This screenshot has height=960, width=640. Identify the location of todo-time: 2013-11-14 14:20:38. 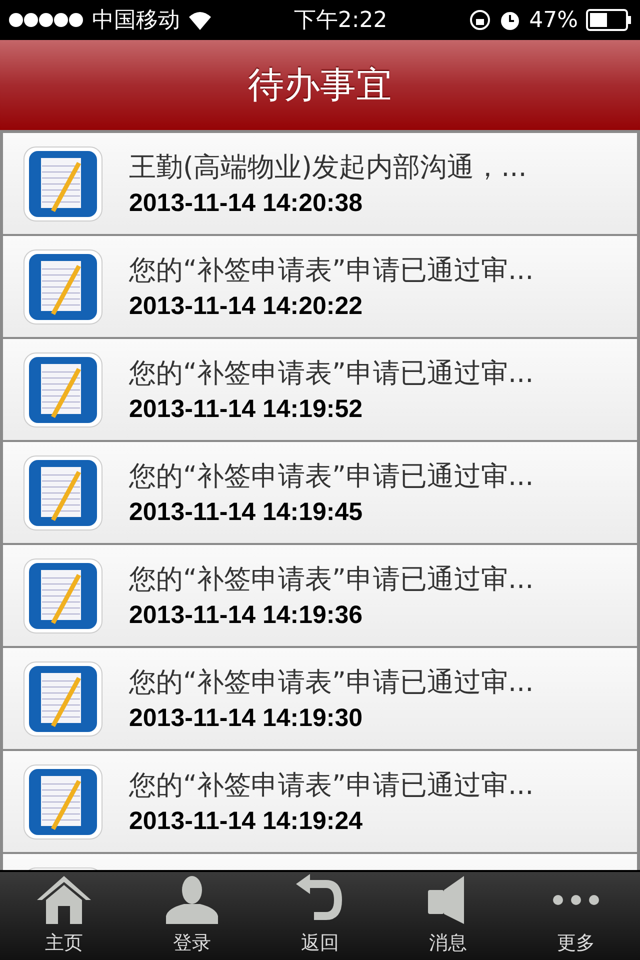
(246, 203).